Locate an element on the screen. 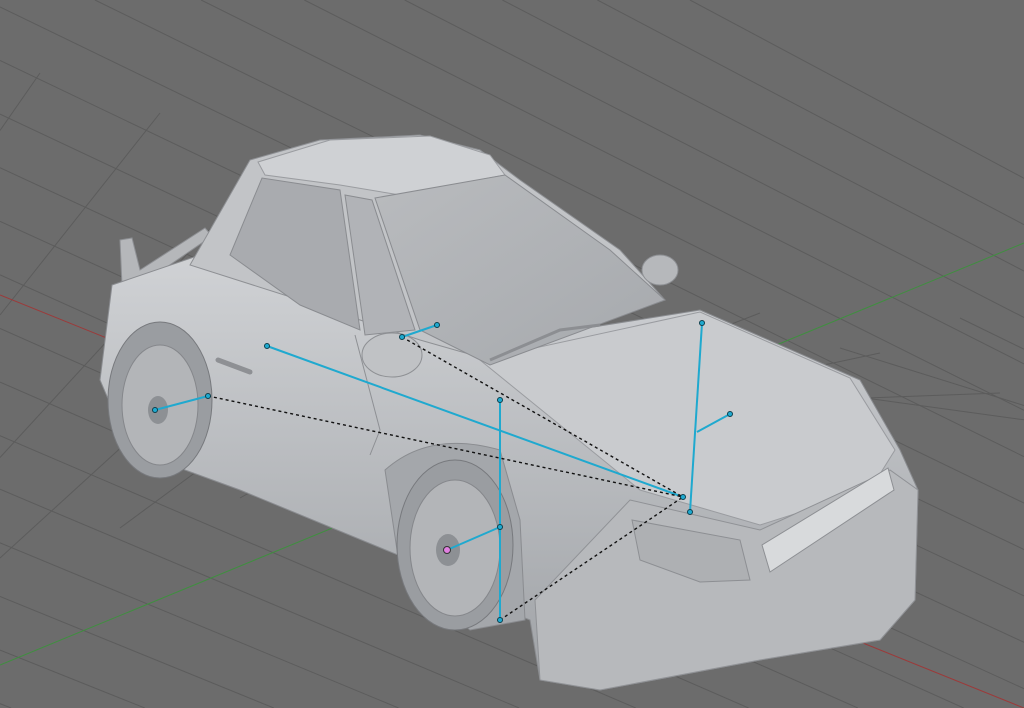 This screenshot has height=708, width=1024. side-mirror-left is located at coordinates (392, 355).